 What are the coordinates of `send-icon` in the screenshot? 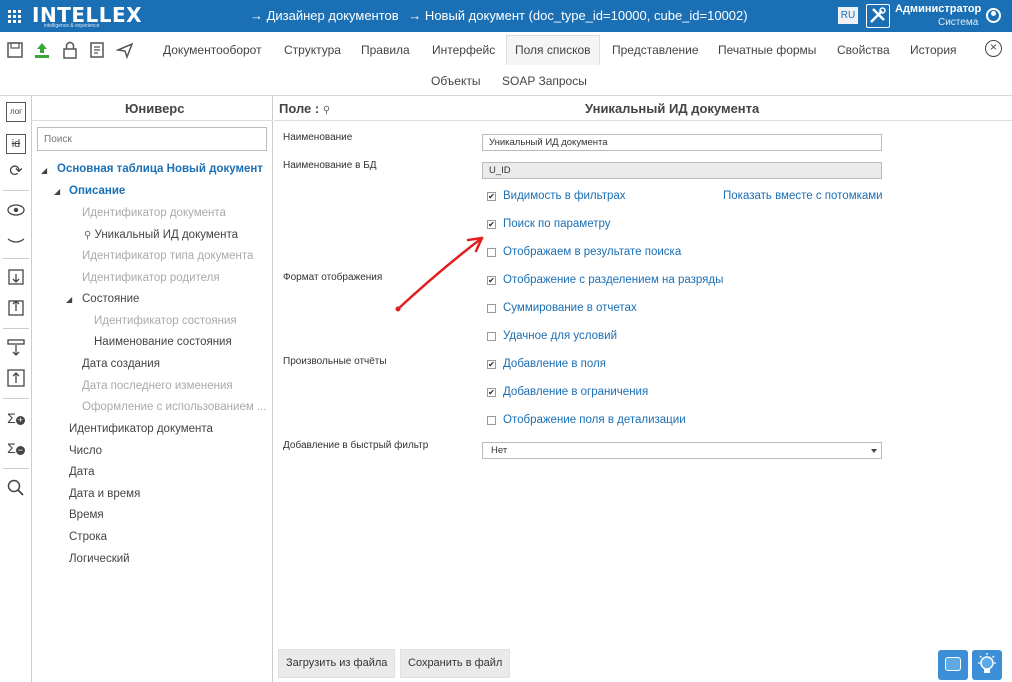 It's located at (124, 50).